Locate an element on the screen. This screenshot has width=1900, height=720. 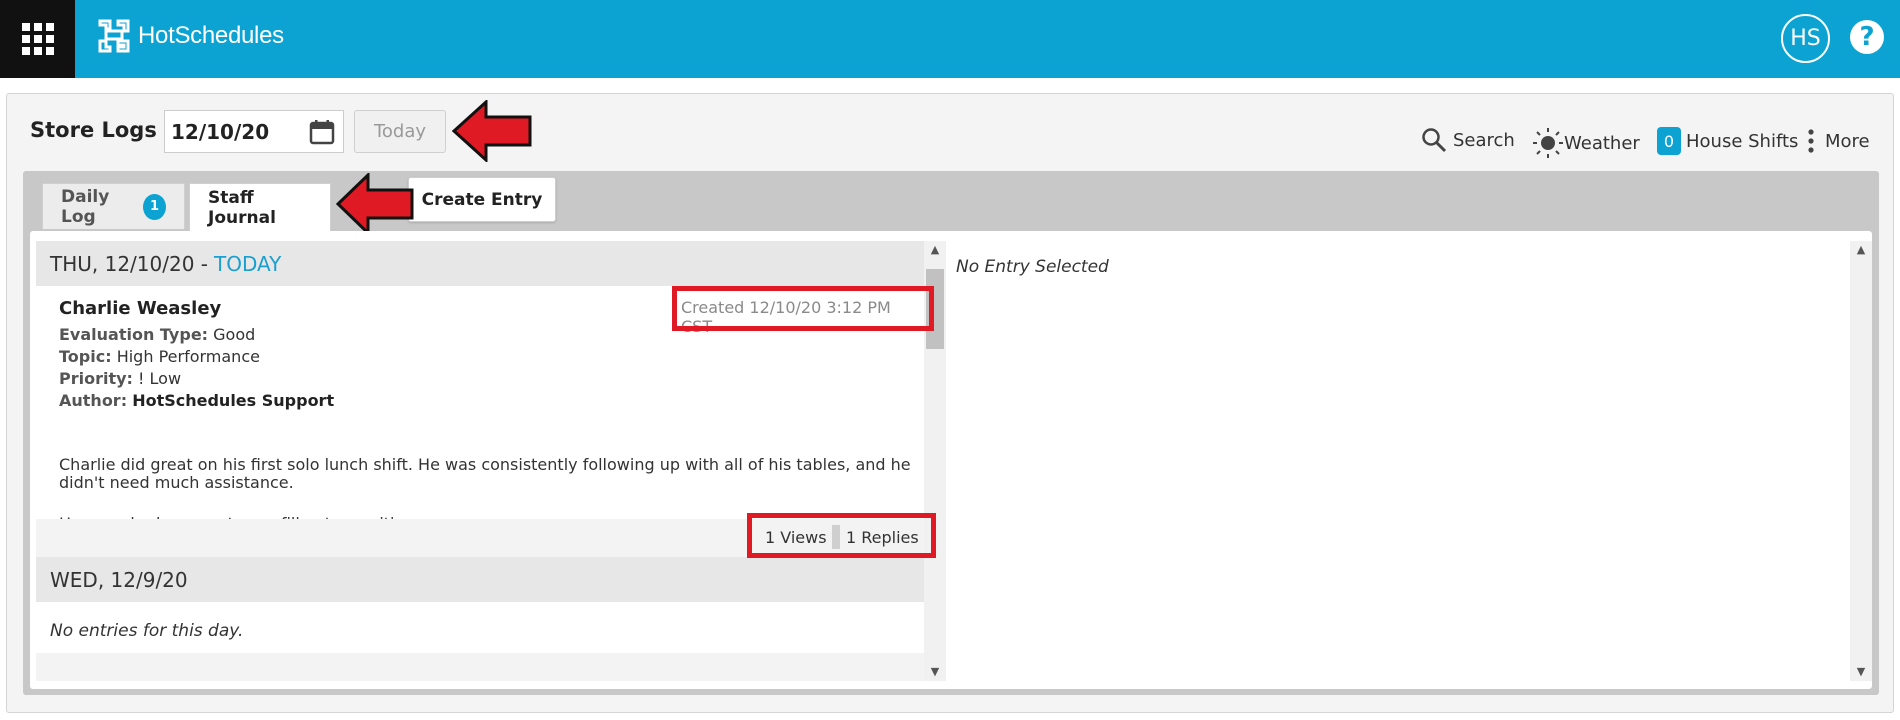
daily-log-badge: 1 is located at coordinates (154, 206).